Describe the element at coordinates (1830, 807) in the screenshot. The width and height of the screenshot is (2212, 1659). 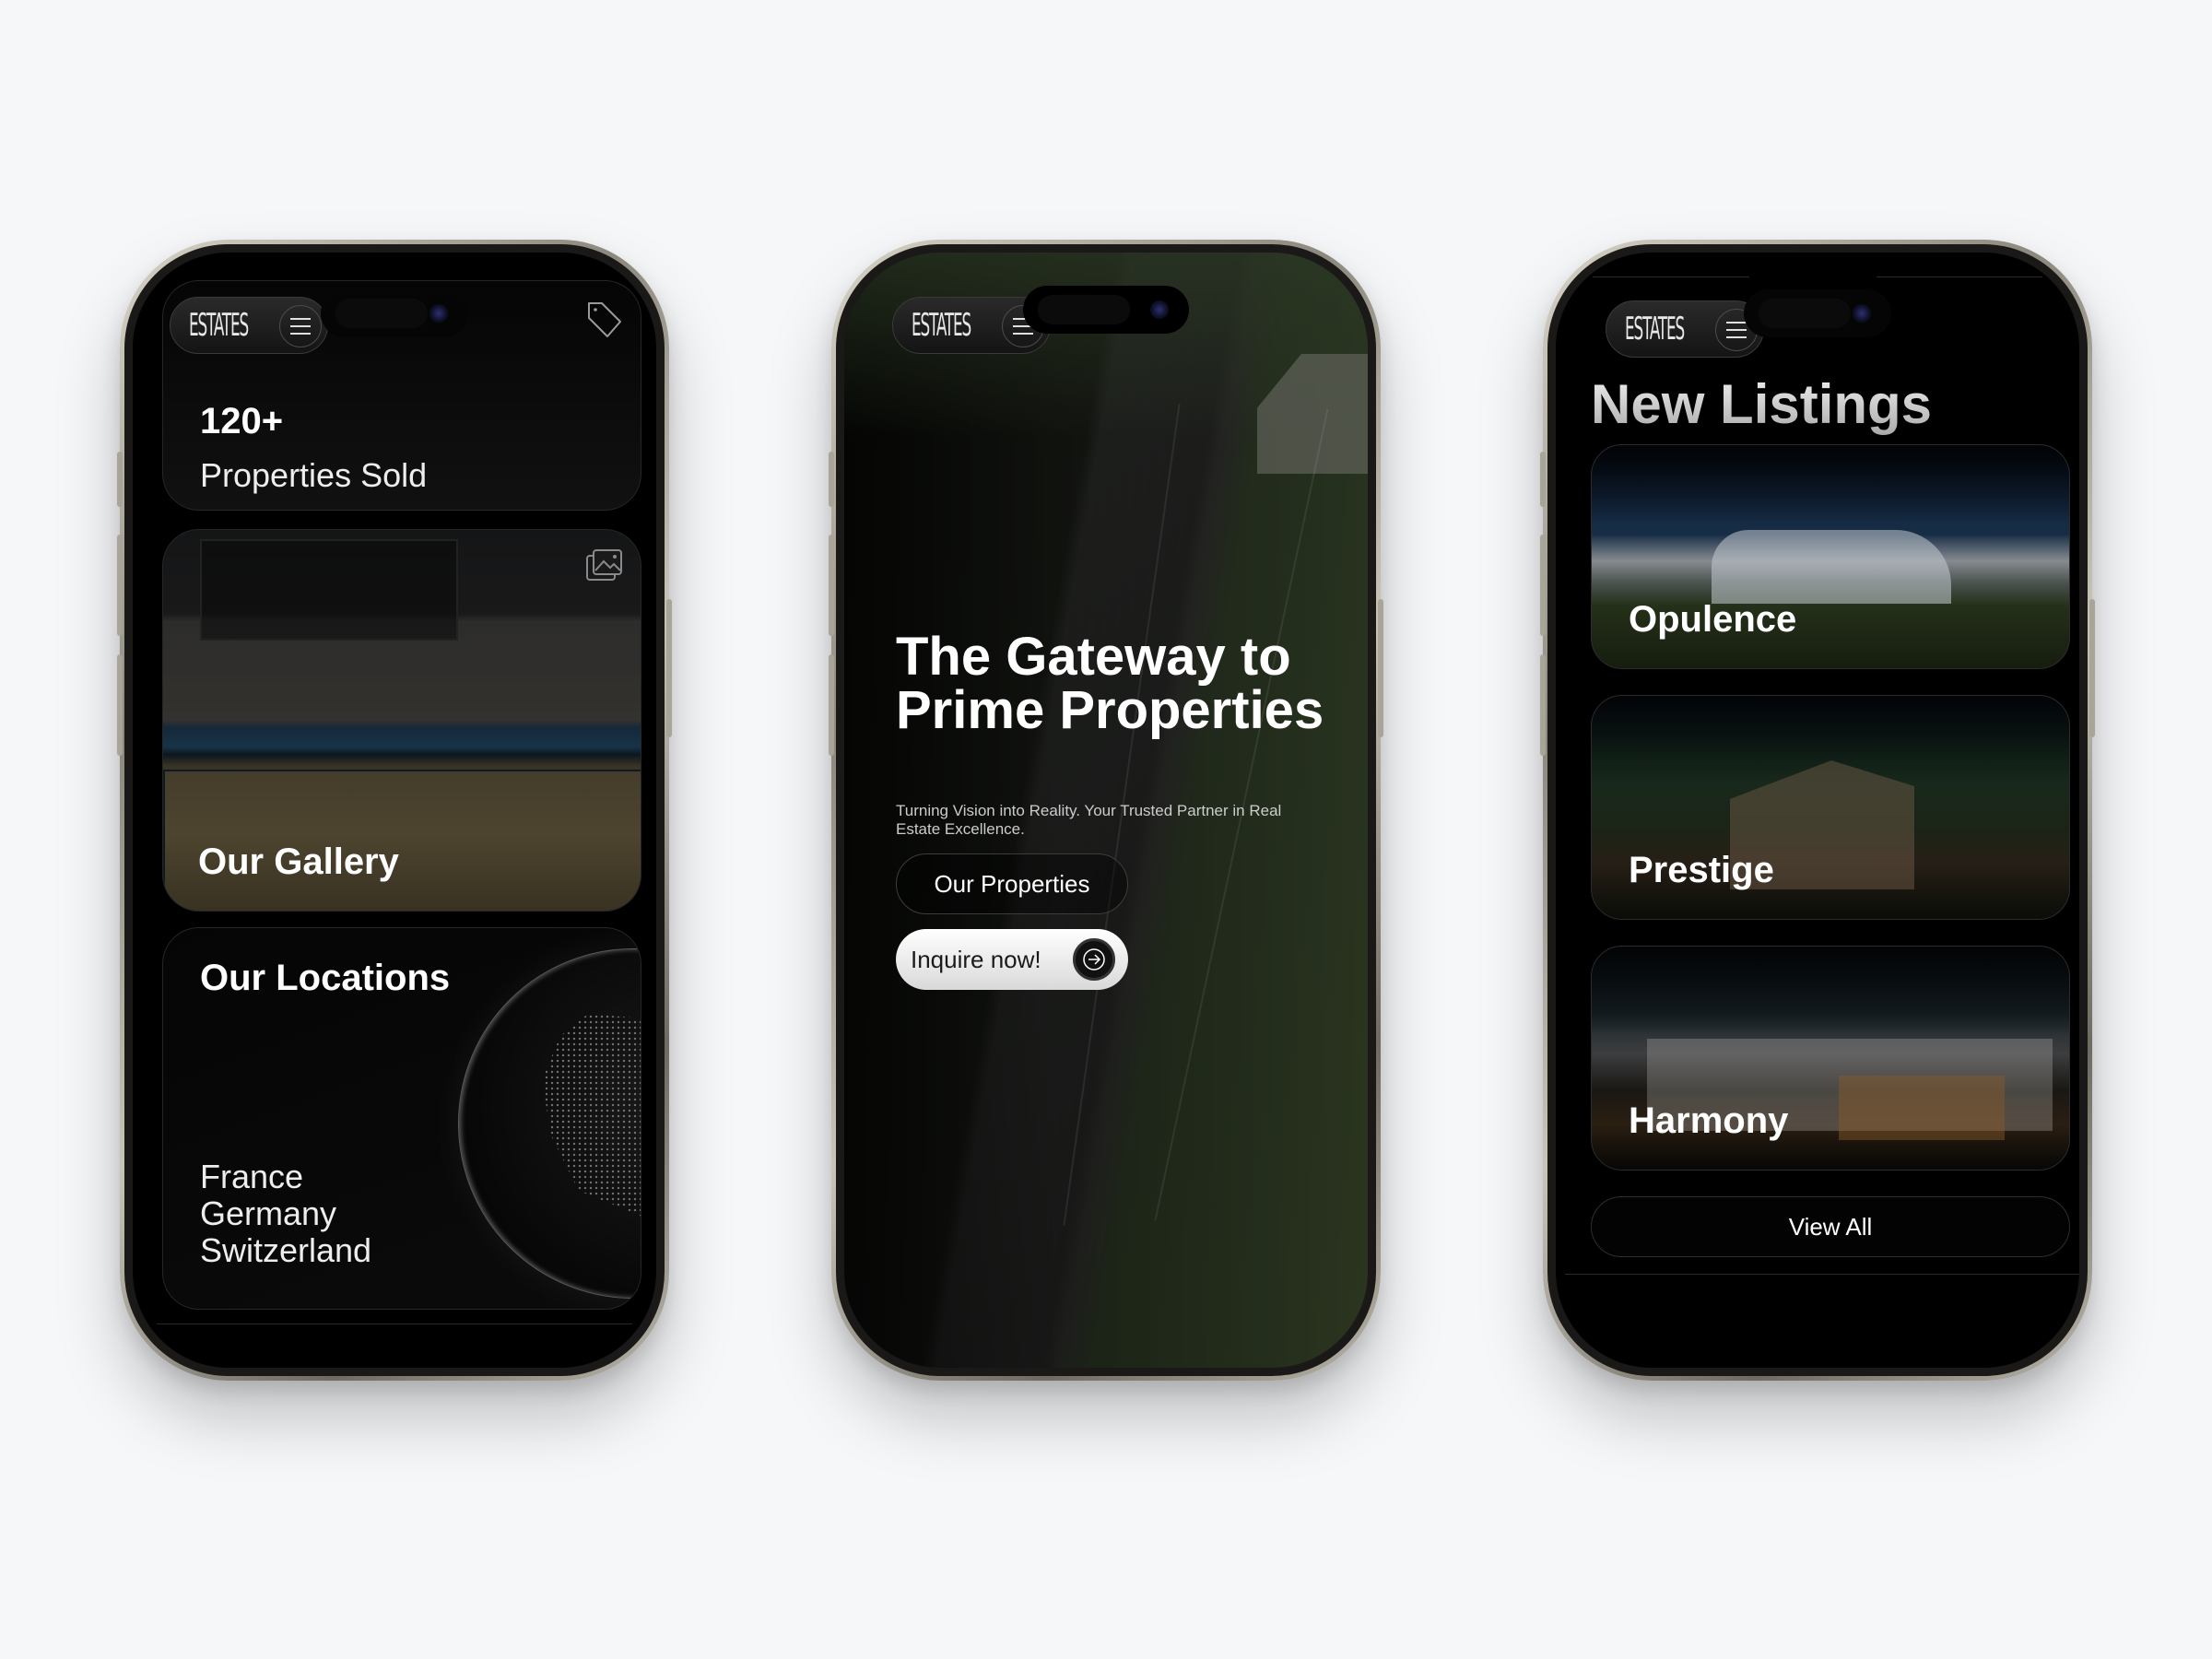
I see `listing-card: Prestige` at that location.